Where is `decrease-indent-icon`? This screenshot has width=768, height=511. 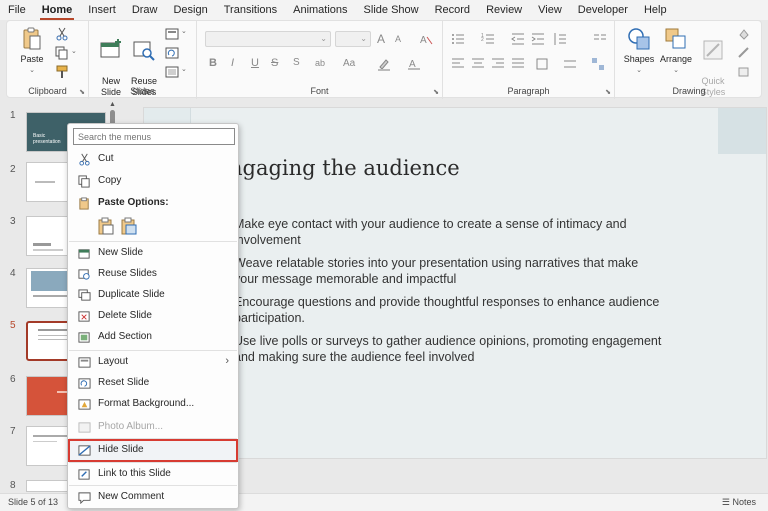
decrease-indent-icon is located at coordinates (518, 39).